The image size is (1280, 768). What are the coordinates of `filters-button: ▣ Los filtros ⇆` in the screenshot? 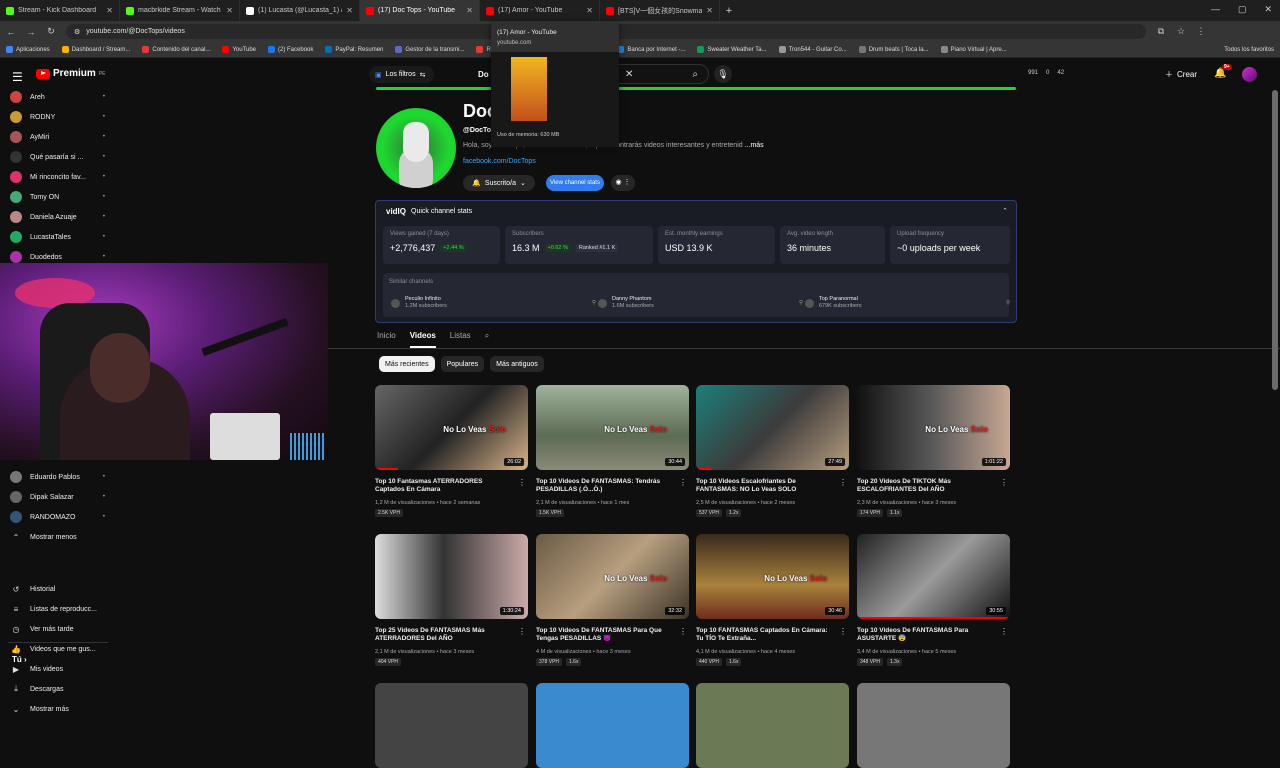 It's located at (401, 74).